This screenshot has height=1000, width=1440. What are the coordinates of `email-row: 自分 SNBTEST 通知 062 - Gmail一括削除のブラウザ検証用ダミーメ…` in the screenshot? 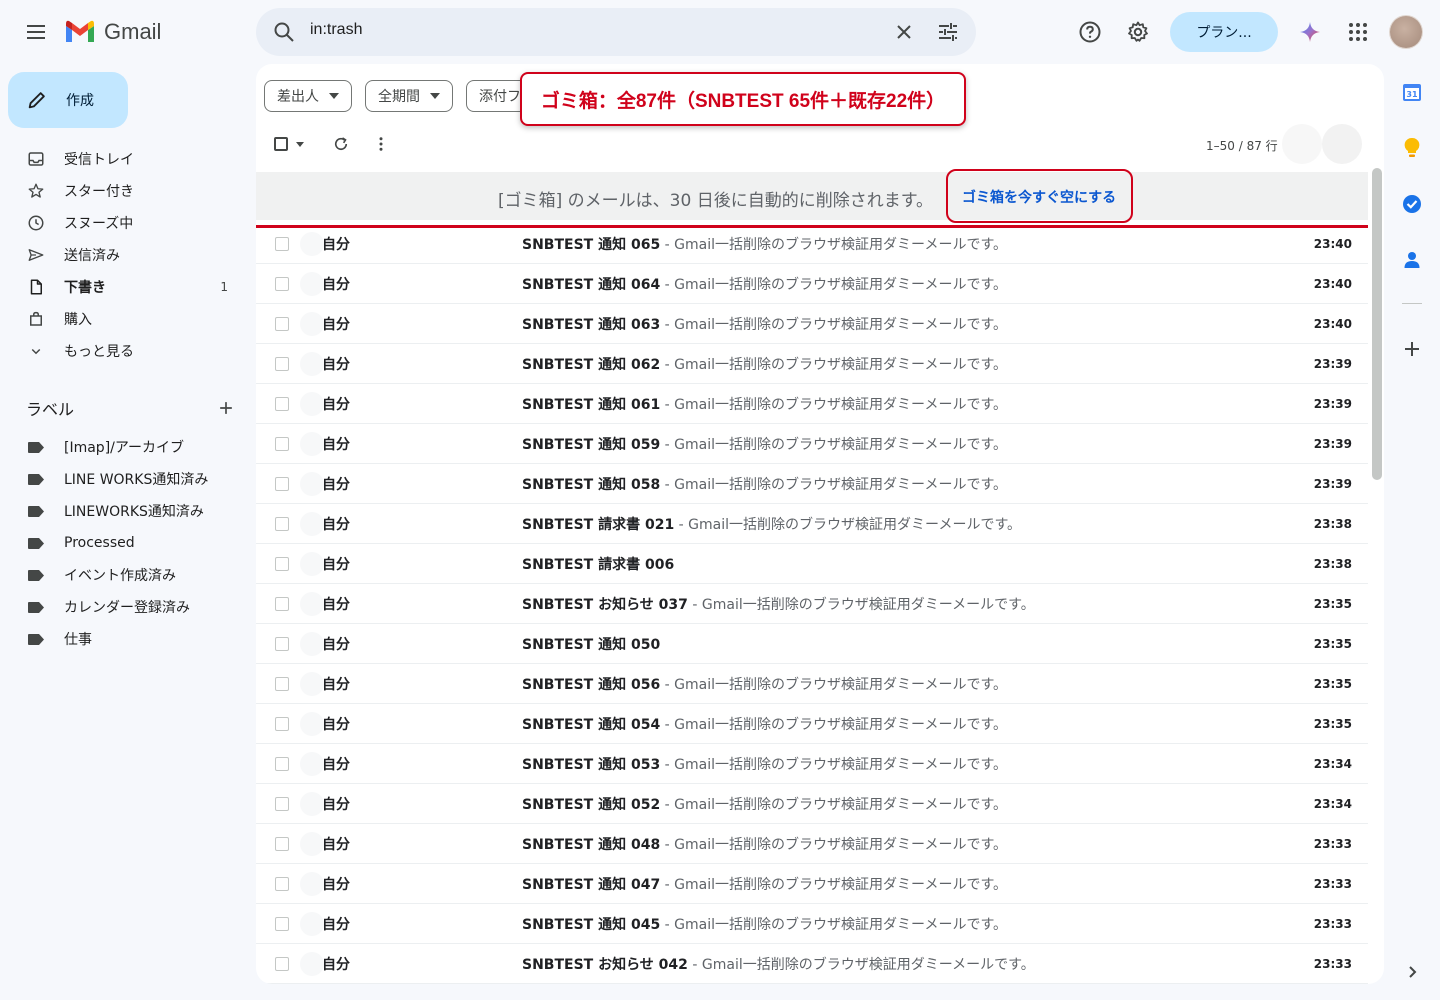 It's located at (812, 364).